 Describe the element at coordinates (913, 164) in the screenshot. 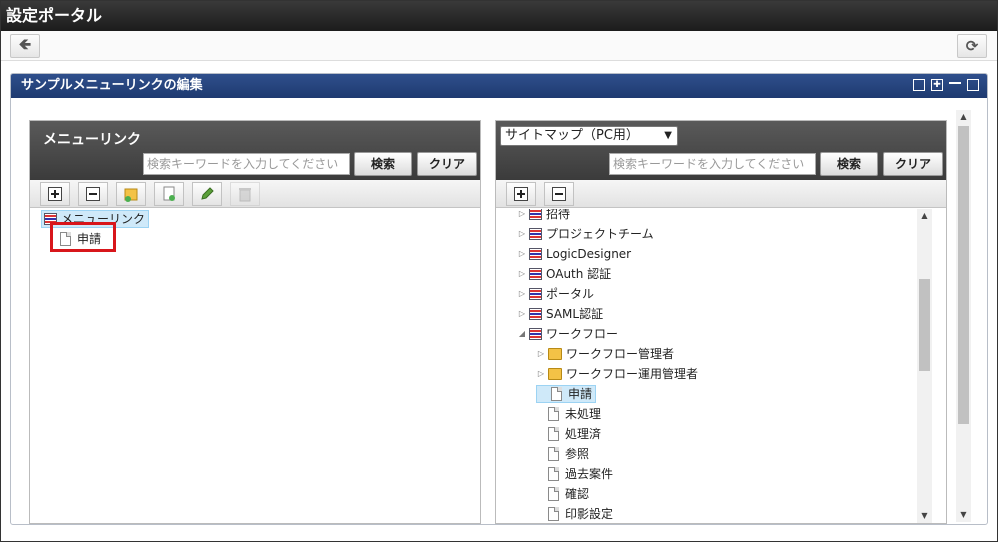

I see `right-clear-button: クリア` at that location.